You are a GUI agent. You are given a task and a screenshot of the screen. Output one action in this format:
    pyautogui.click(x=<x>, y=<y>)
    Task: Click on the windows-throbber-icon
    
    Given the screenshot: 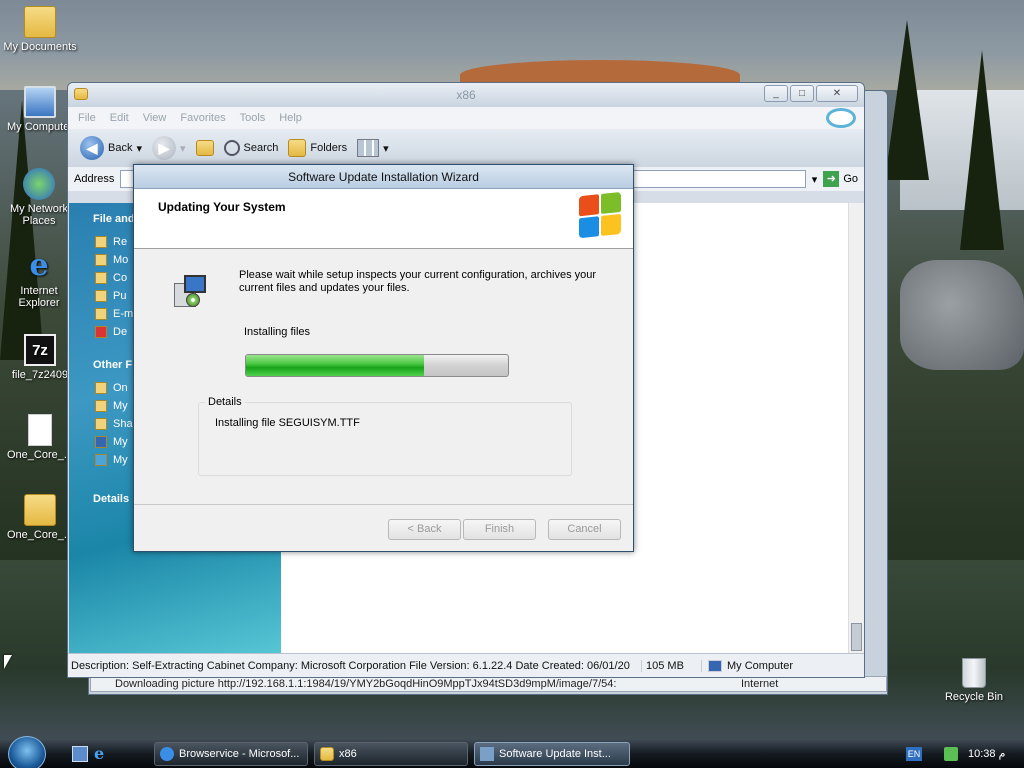 What is the action you would take?
    pyautogui.click(x=841, y=118)
    